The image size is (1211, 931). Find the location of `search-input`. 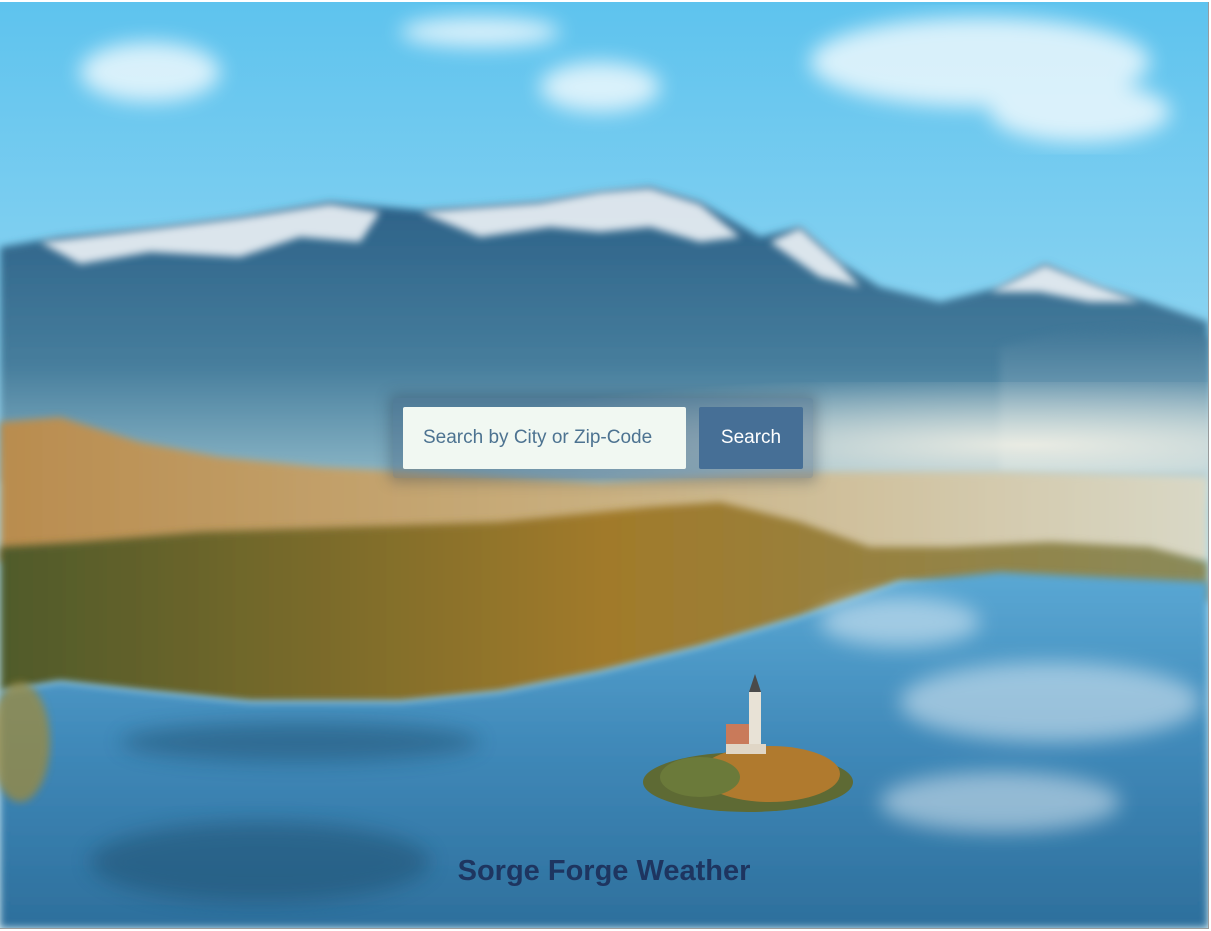

search-input is located at coordinates (544, 438).